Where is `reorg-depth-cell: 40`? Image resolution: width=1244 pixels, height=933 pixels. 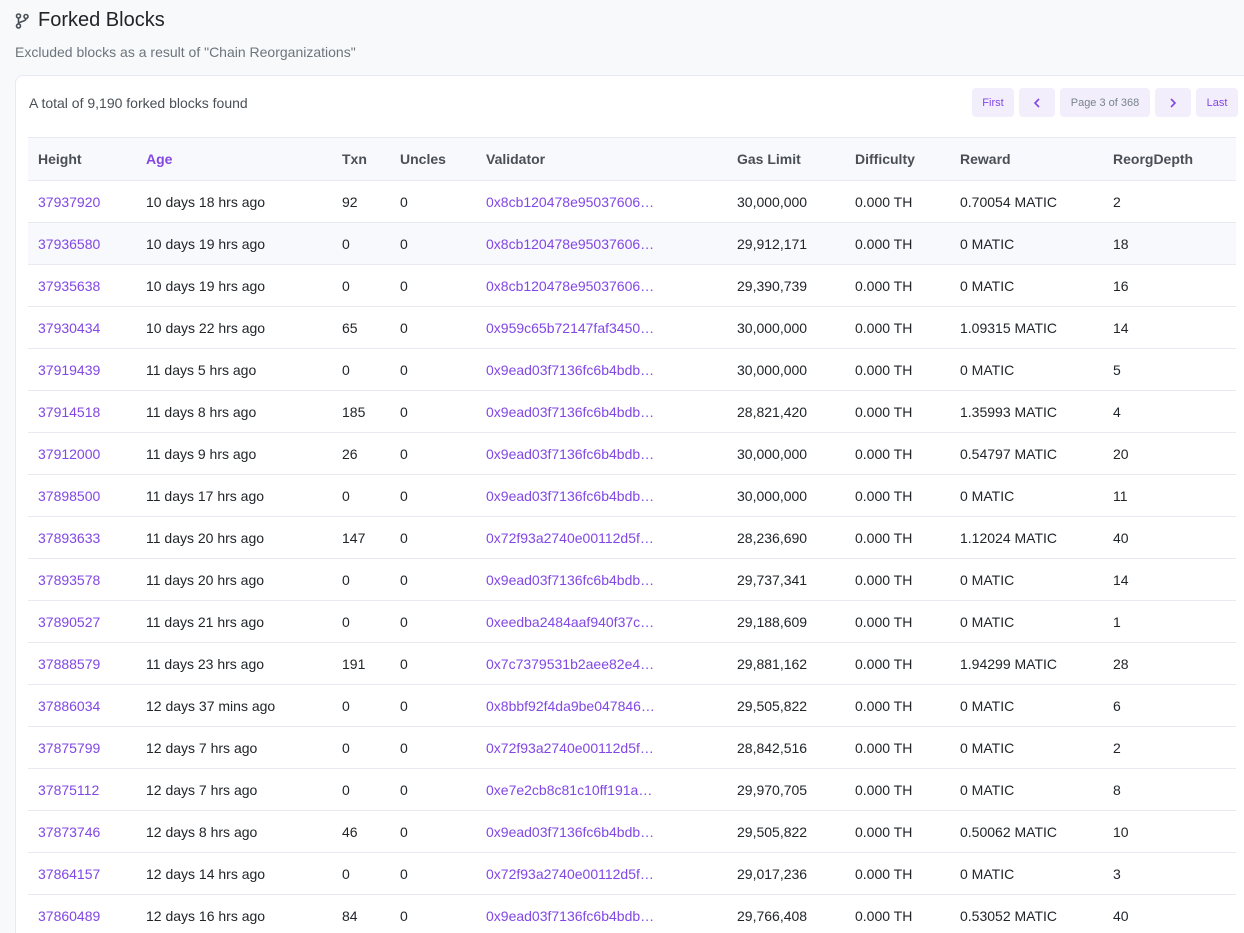 reorg-depth-cell: 40 is located at coordinates (1121, 537).